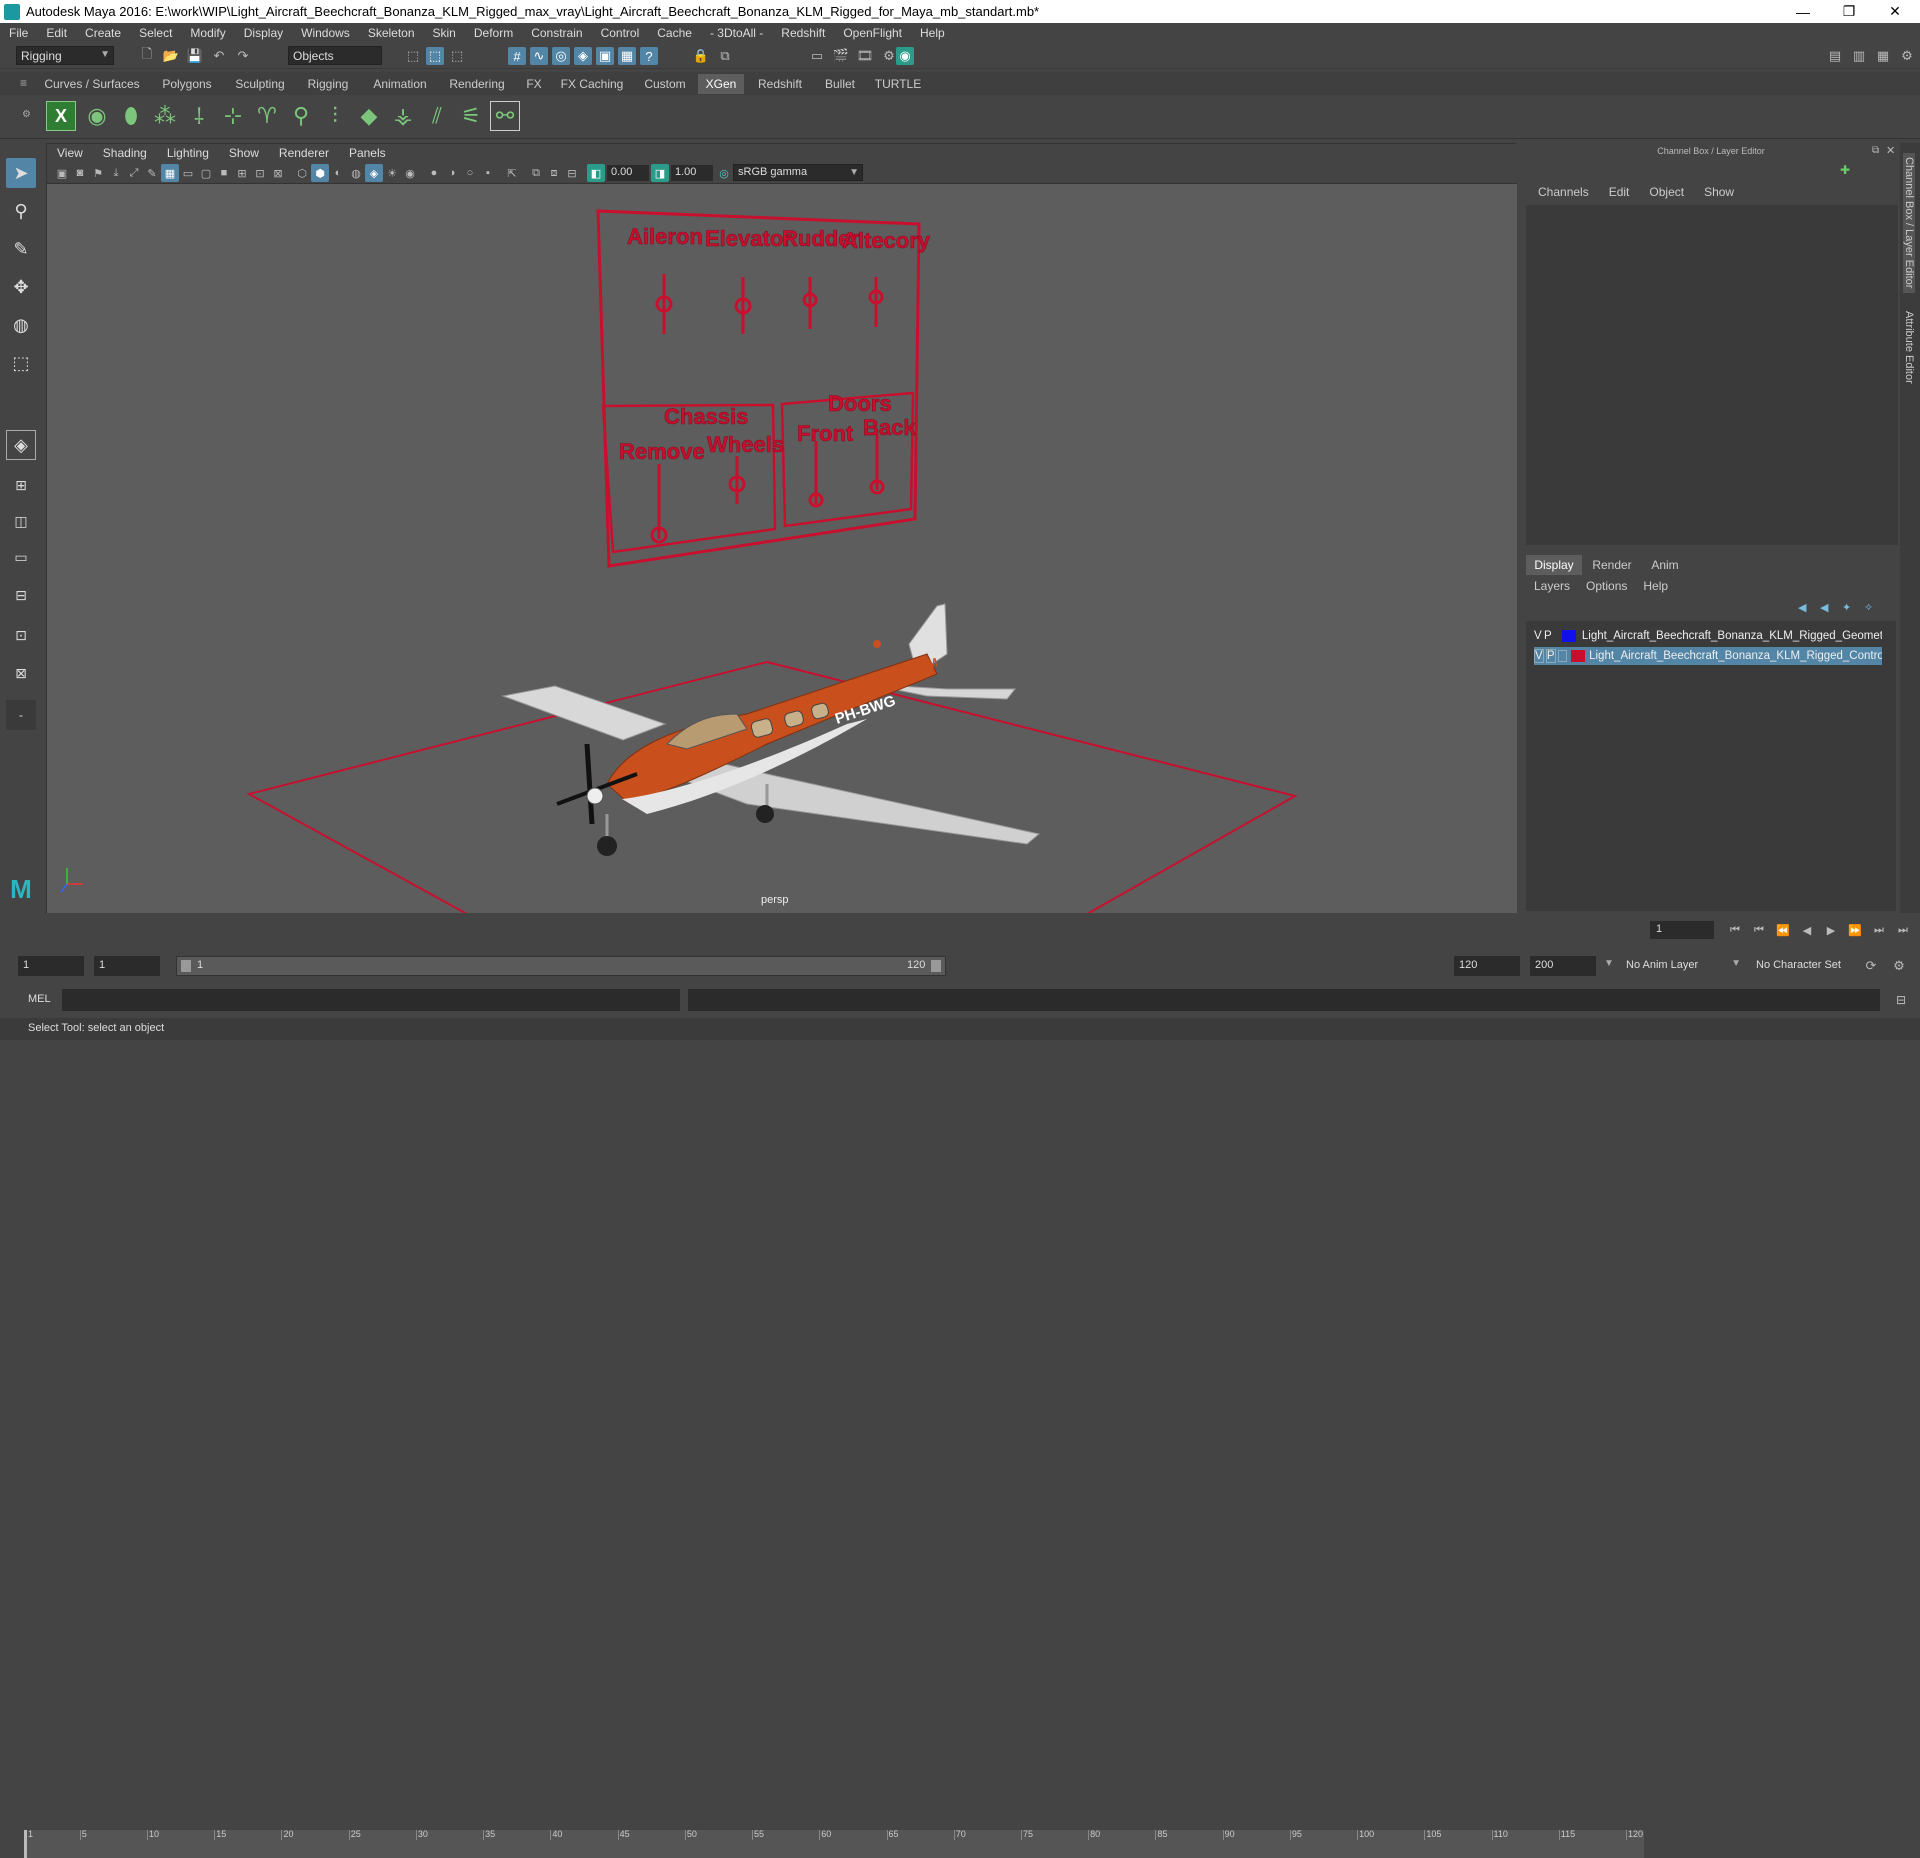 Image resolution: width=1920 pixels, height=1858 pixels. What do you see at coordinates (410, 173) in the screenshot?
I see `screen-space-ao-icon: ◉` at bounding box center [410, 173].